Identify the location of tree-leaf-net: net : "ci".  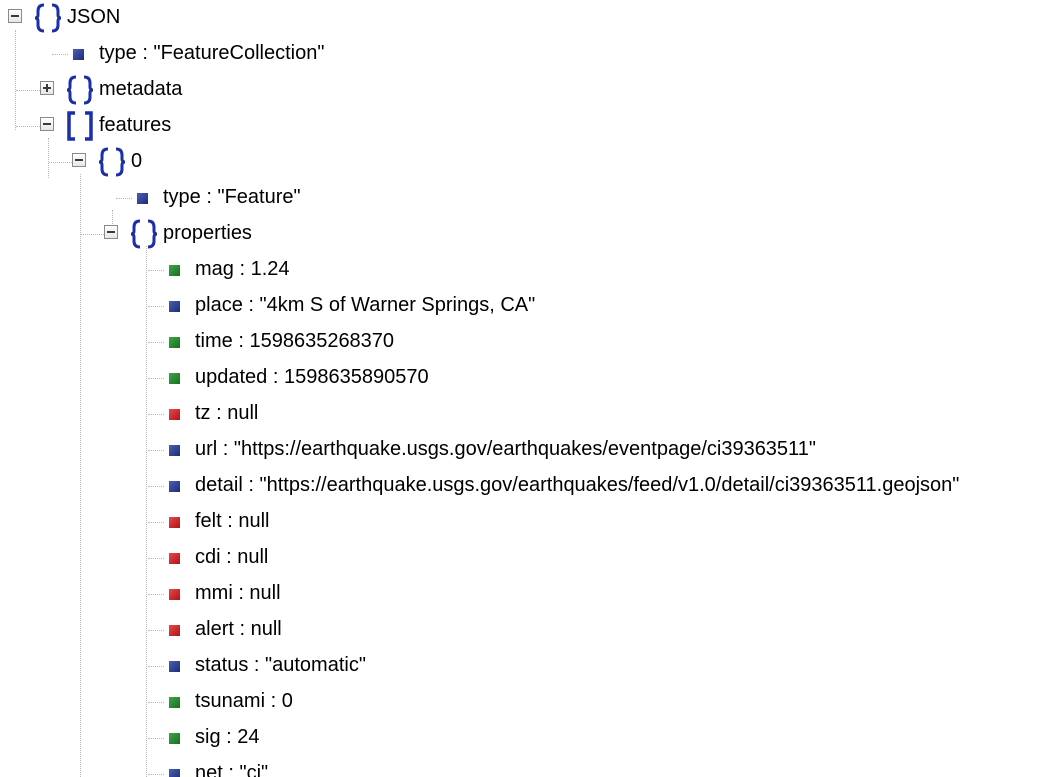
(529, 766).